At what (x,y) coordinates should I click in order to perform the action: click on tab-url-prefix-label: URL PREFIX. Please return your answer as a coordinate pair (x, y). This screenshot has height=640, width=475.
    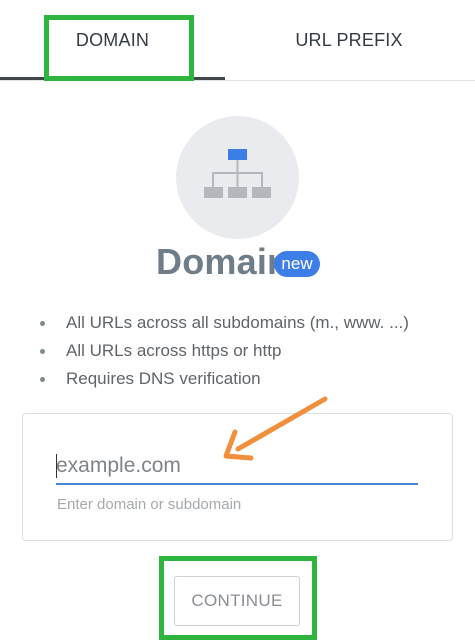
    Looking at the image, I should click on (349, 39).